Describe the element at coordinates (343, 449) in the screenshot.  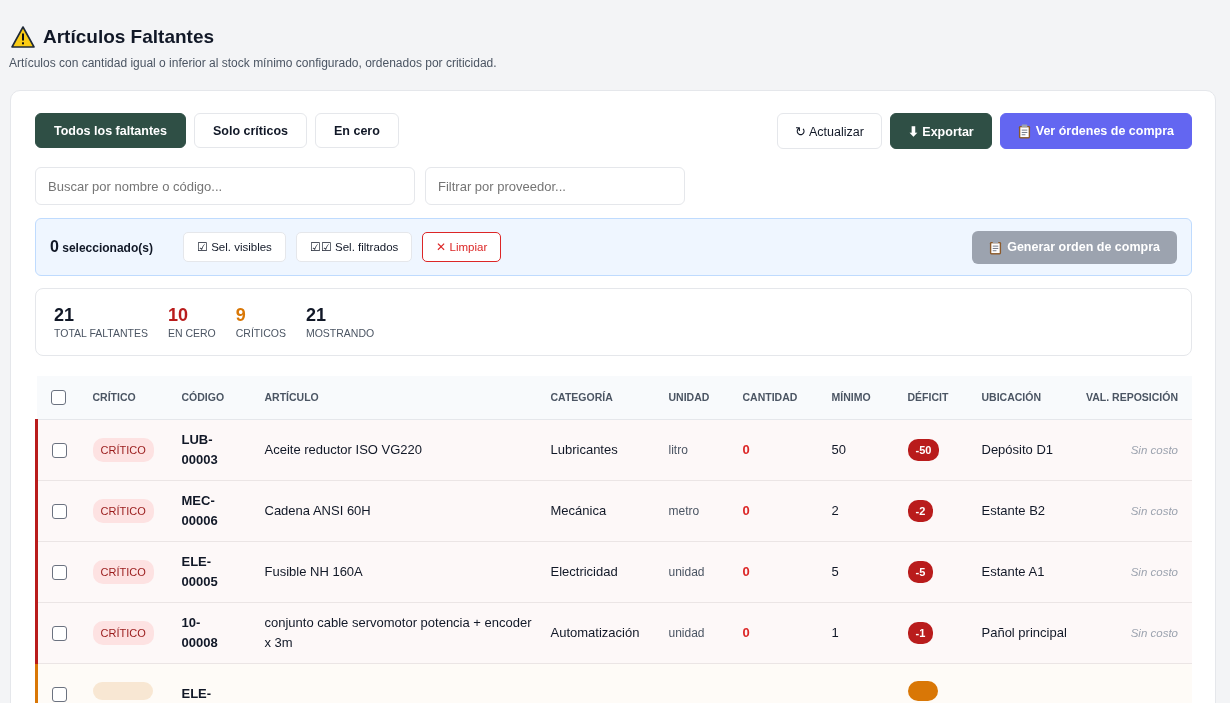
I see `item-name: Aceite reductor ISO VG220` at that location.